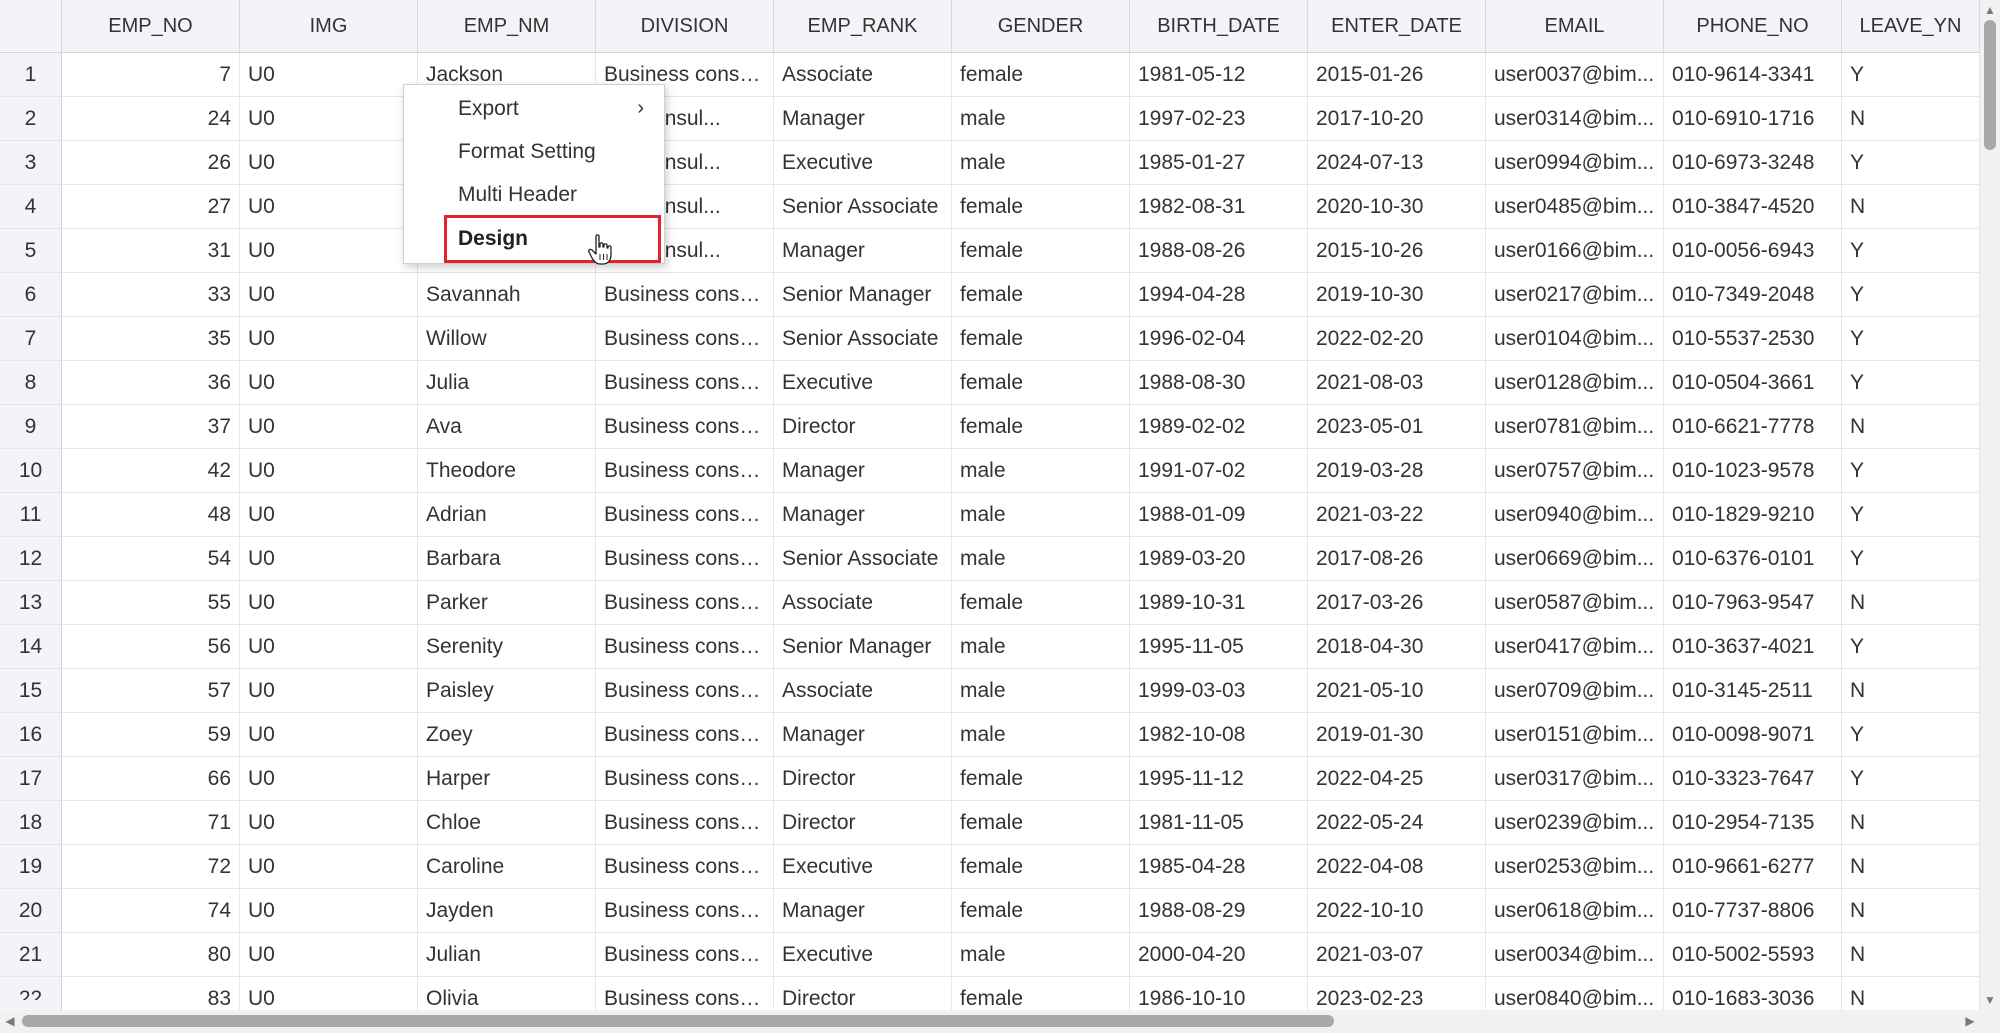 The width and height of the screenshot is (2000, 1033). I want to click on cell-birth-date: 1988-08-30, so click(1219, 382).